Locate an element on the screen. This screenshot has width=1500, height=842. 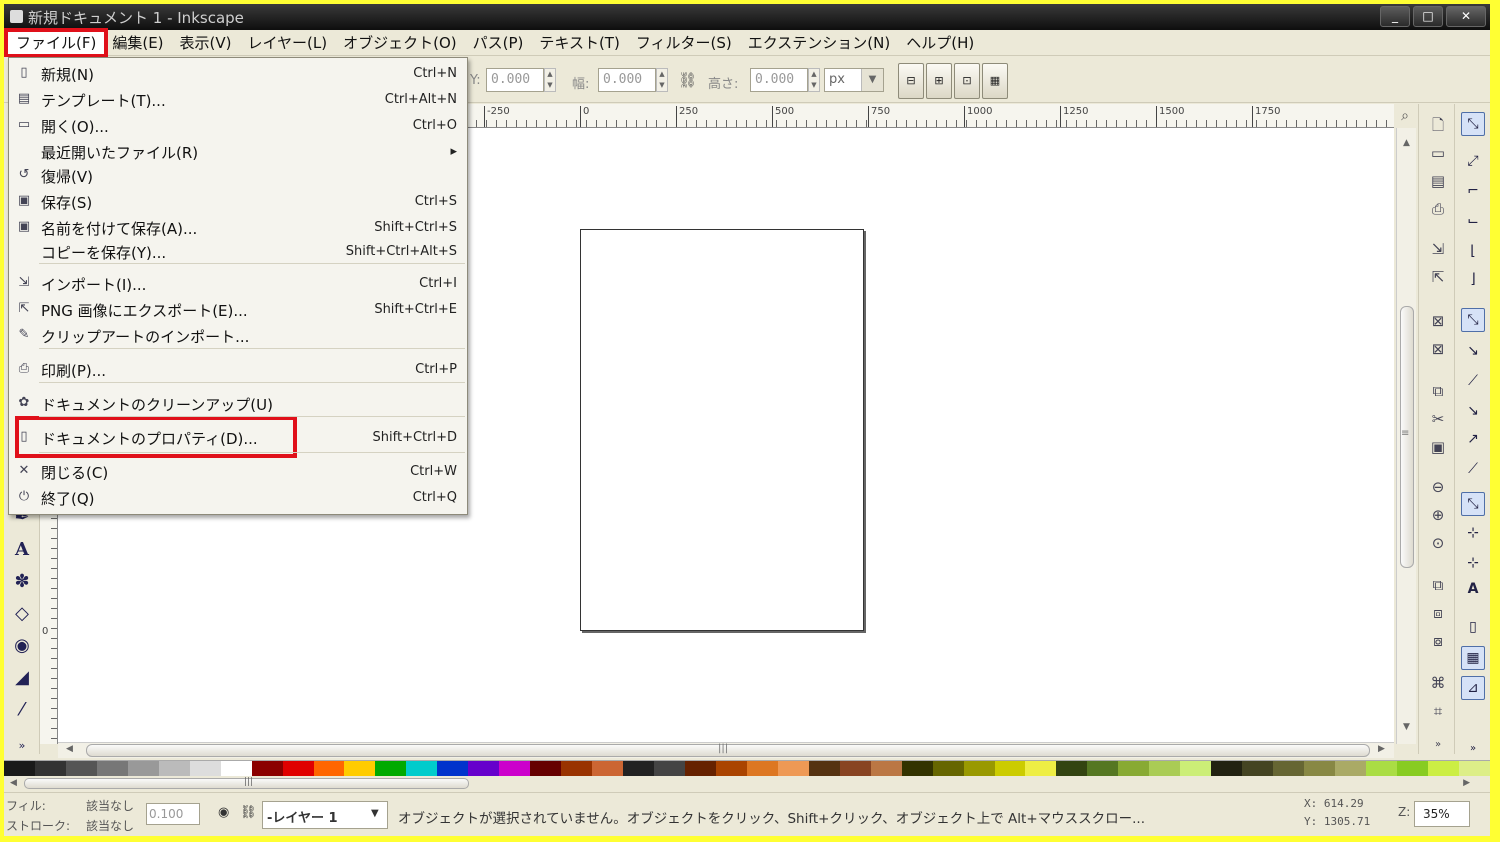
expand-commands-icon: » is located at coordinates (1438, 745).